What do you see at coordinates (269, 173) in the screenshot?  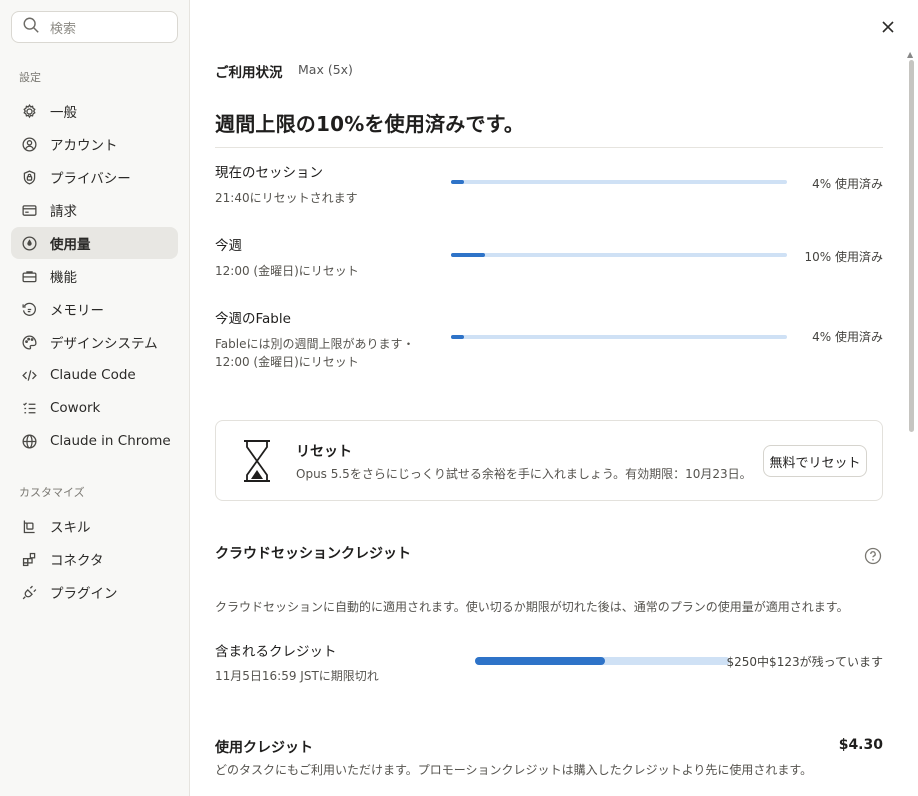 I see `usage-label: 現在のセッション` at bounding box center [269, 173].